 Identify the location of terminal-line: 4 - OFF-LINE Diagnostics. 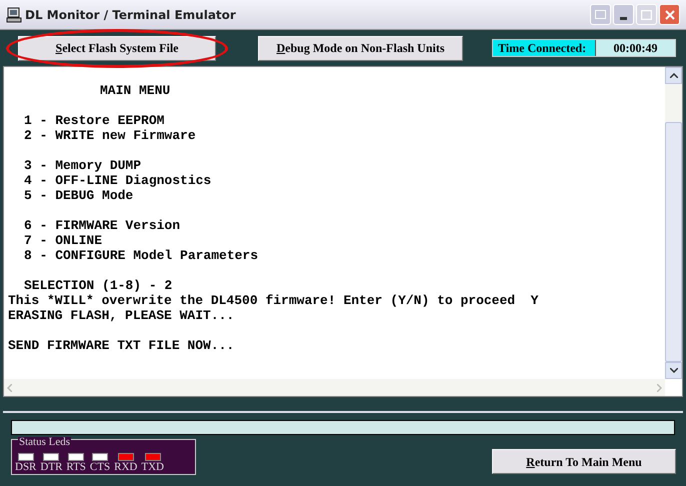
(118, 180).